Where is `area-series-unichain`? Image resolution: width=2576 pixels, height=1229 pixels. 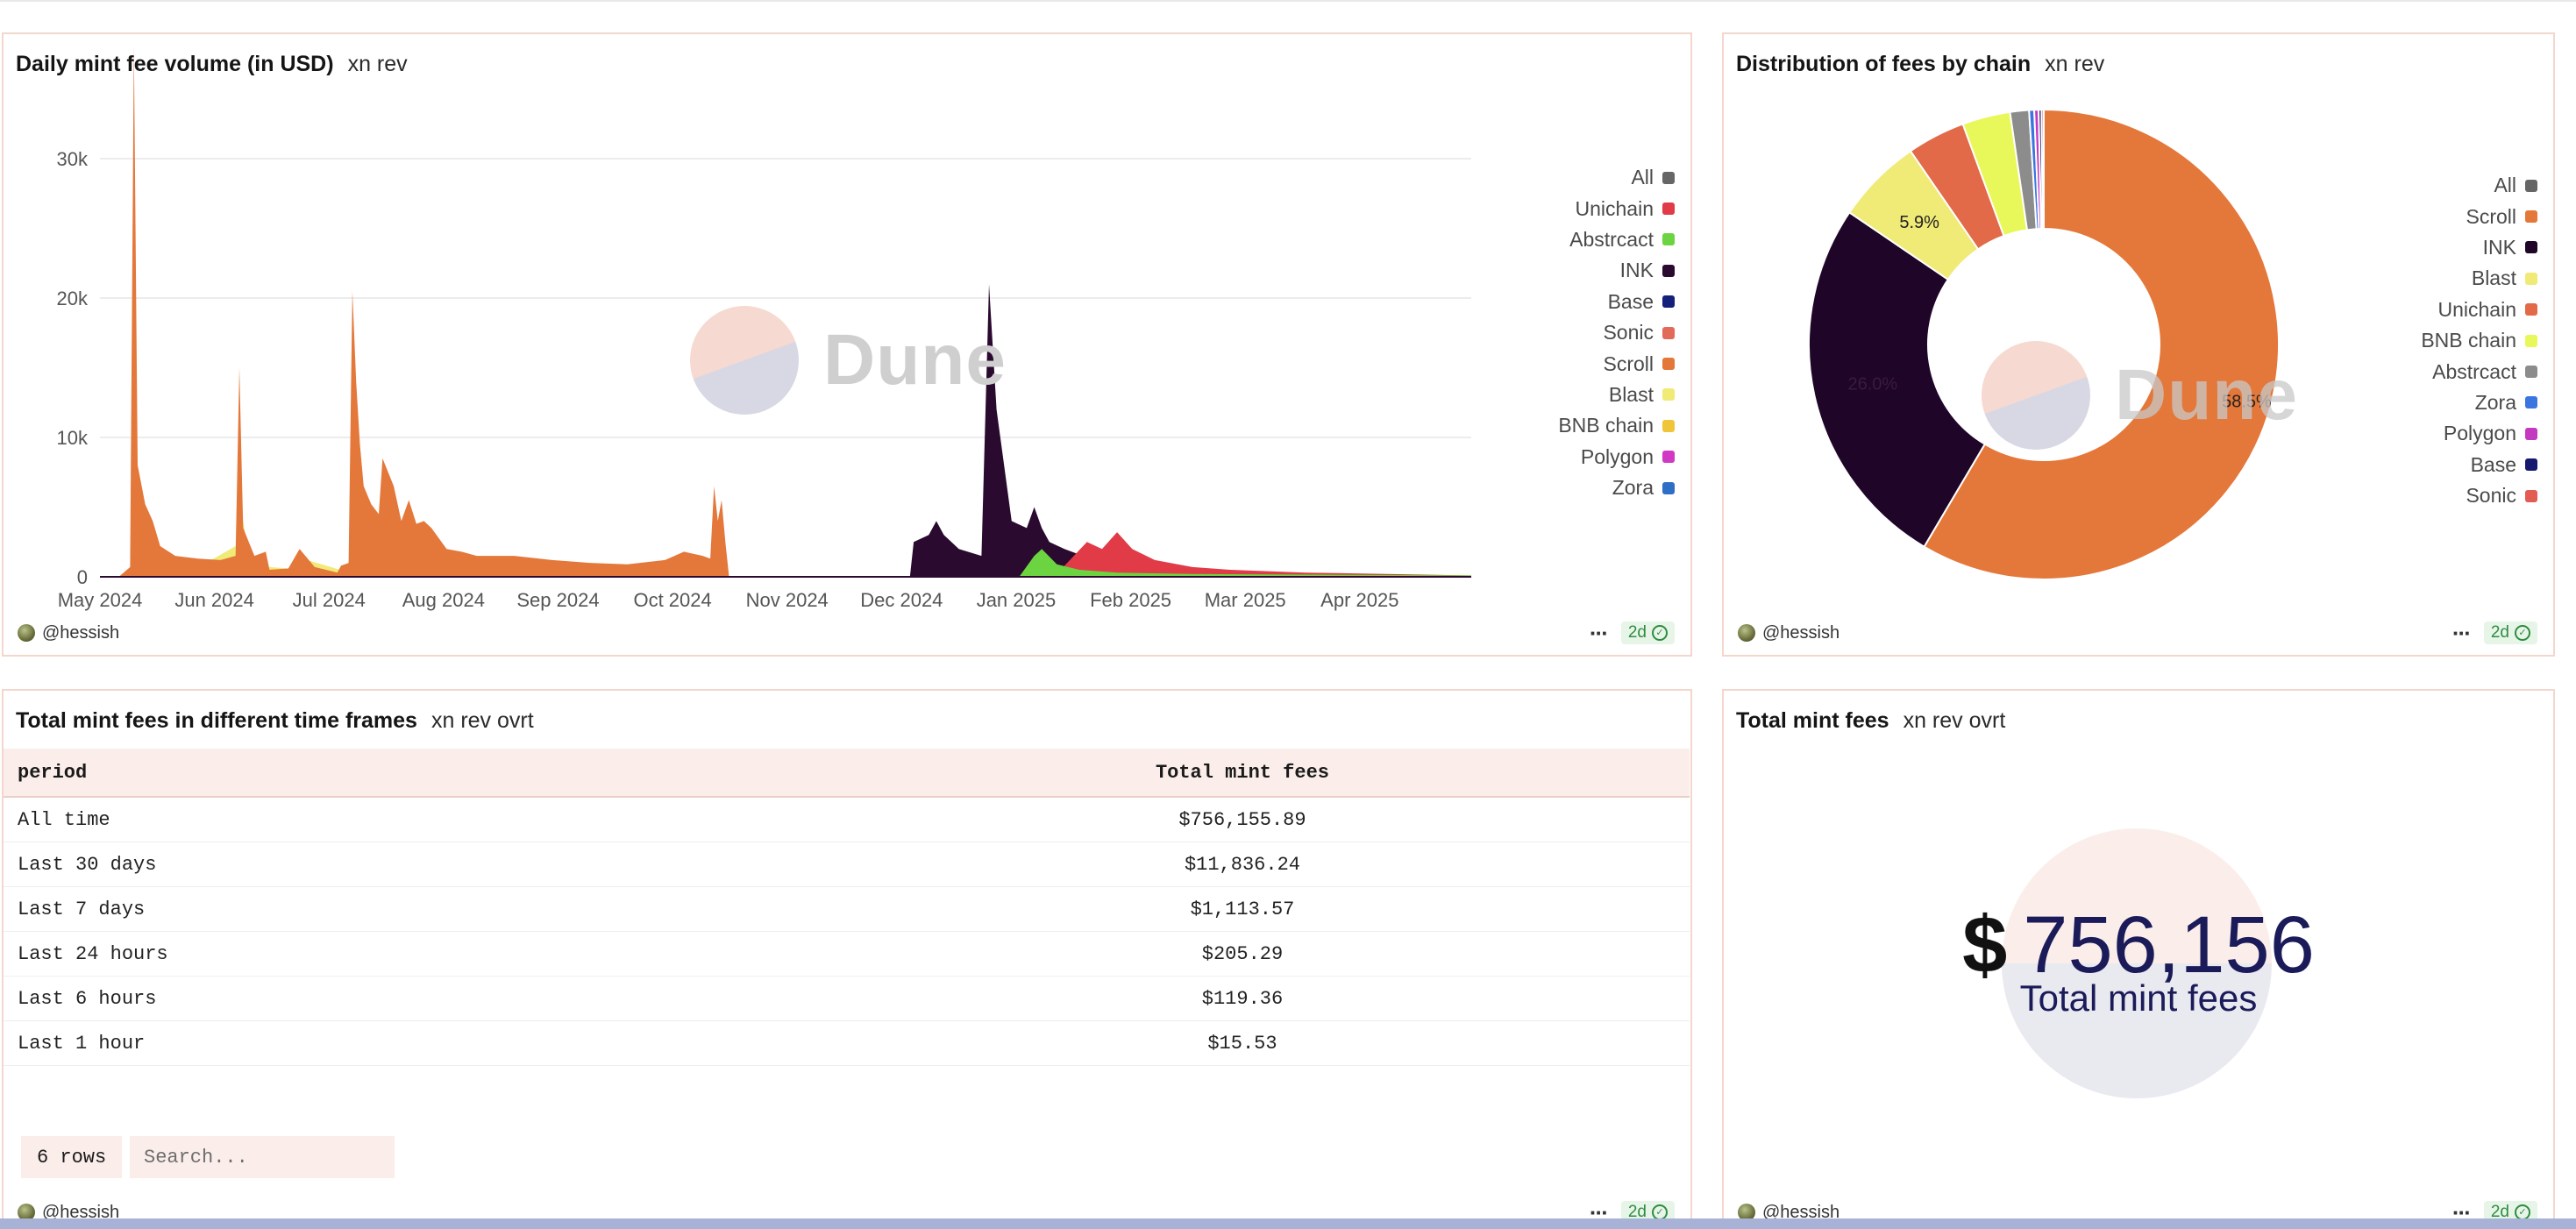
area-series-unichain is located at coordinates (1256, 554).